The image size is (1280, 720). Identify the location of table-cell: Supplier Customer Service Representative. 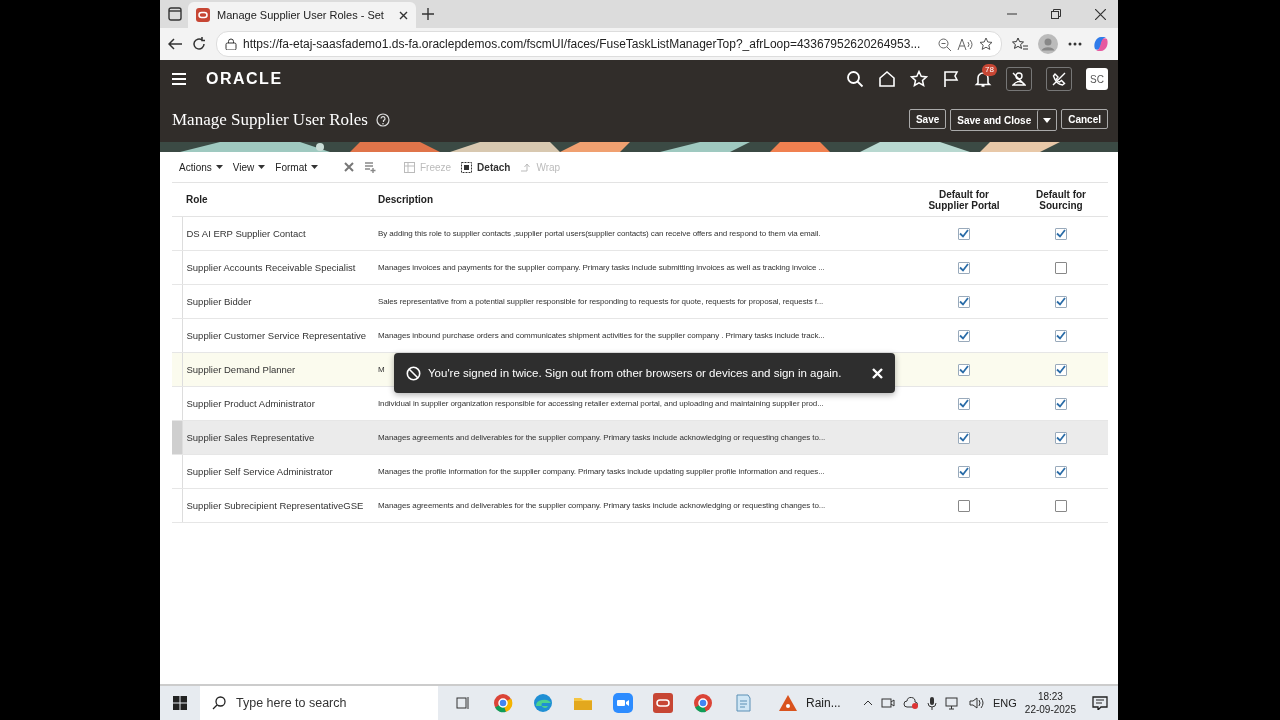
(278, 335).